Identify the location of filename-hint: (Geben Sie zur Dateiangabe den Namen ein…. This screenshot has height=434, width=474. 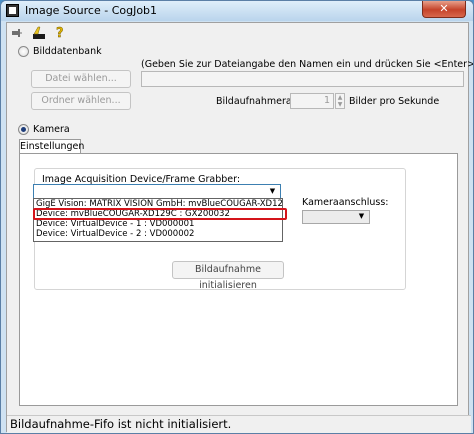
(307, 64).